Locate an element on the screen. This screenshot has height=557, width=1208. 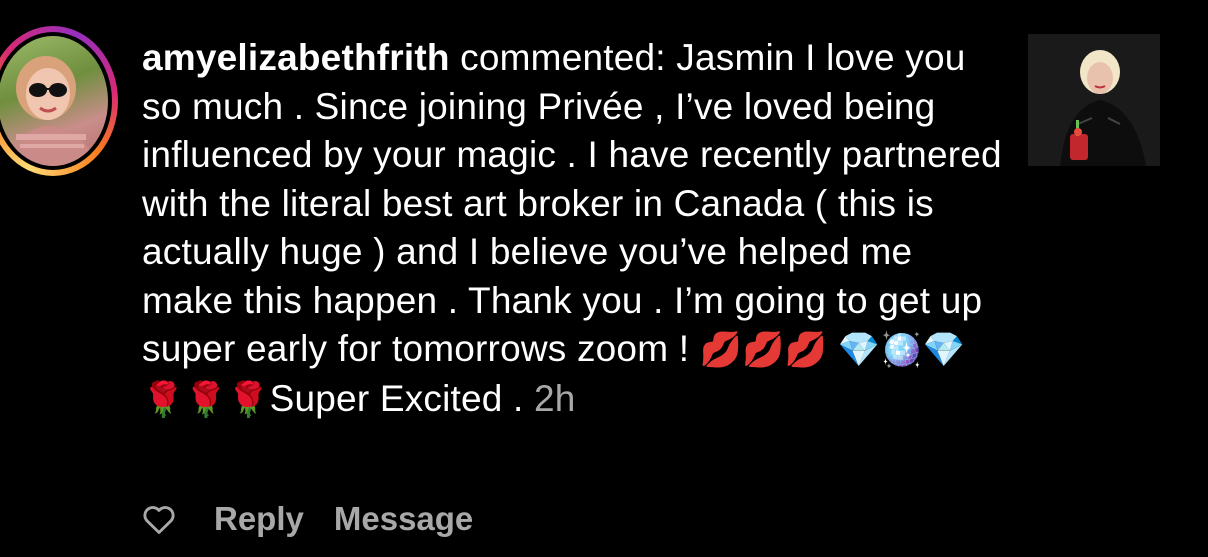
message-button: Message is located at coordinates (403, 519).